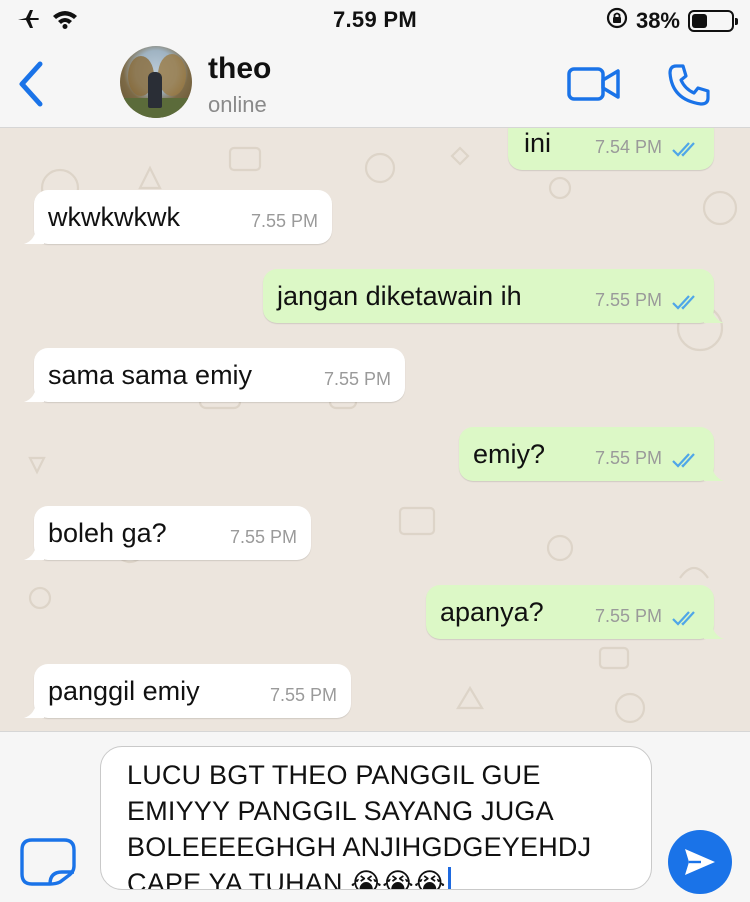 The image size is (750, 902). I want to click on phone-icon, so click(689, 85).